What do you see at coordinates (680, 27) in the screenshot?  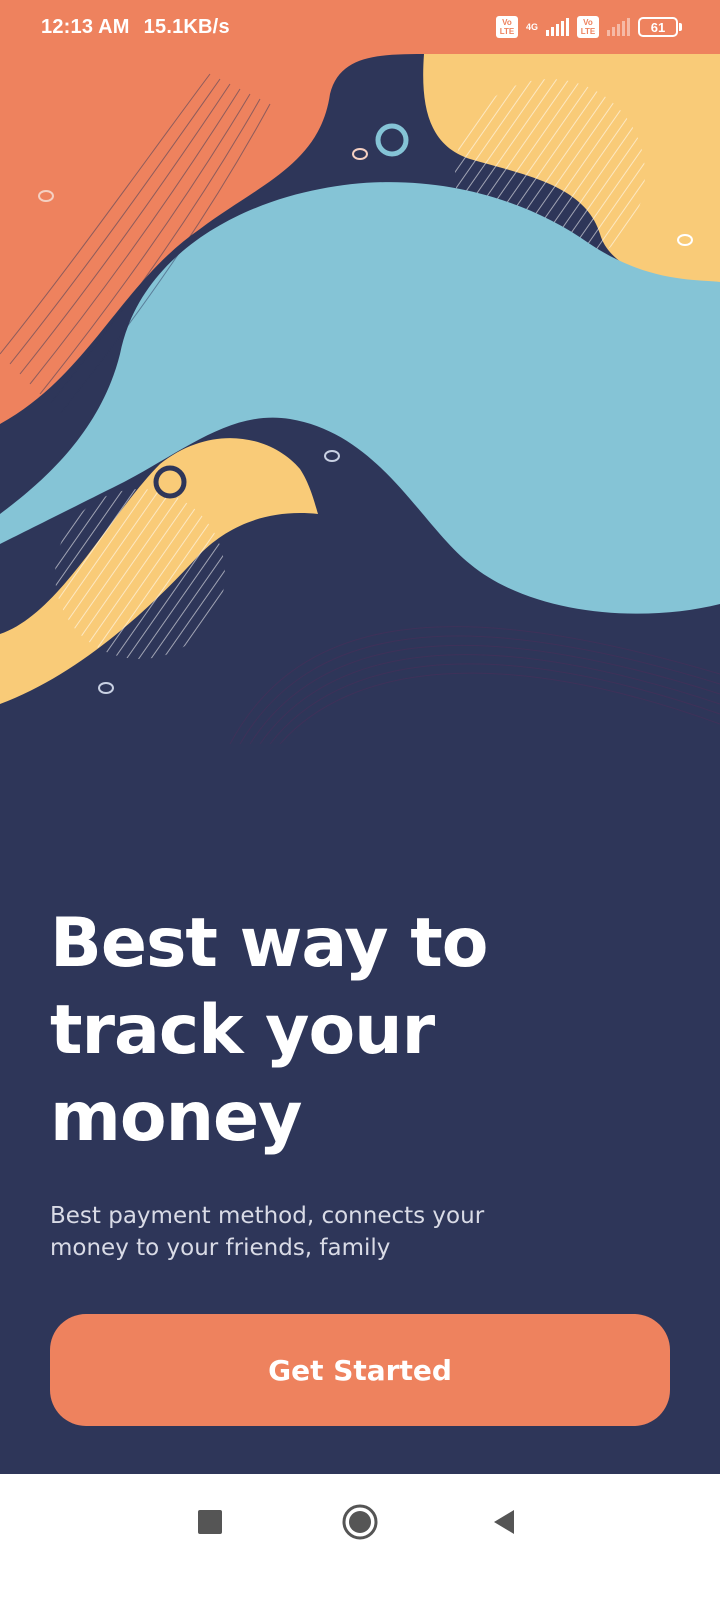 I see `battery-cap` at bounding box center [680, 27].